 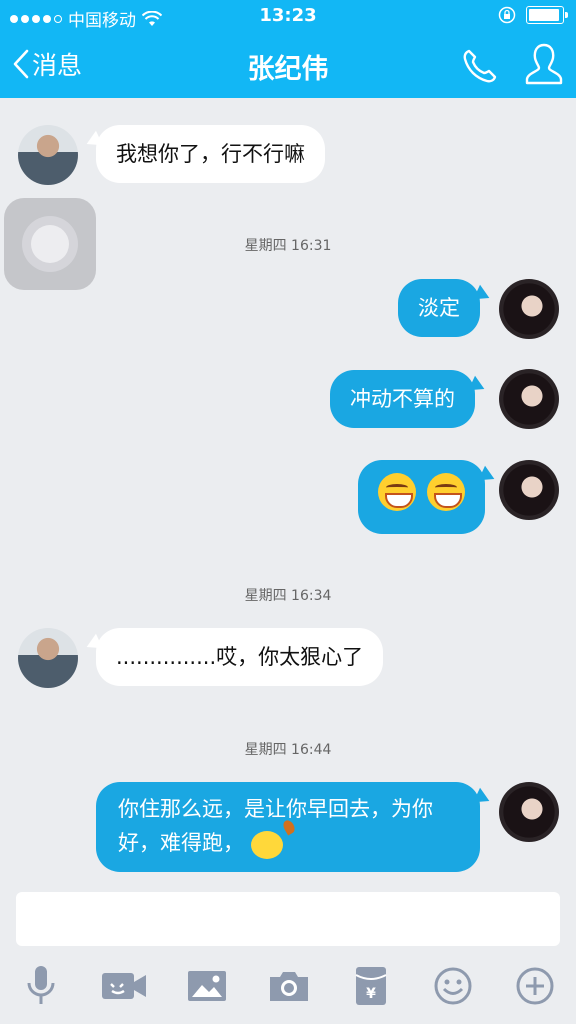 What do you see at coordinates (288, 750) in the screenshot?
I see `message-timestamp: 星期四 16:44` at bounding box center [288, 750].